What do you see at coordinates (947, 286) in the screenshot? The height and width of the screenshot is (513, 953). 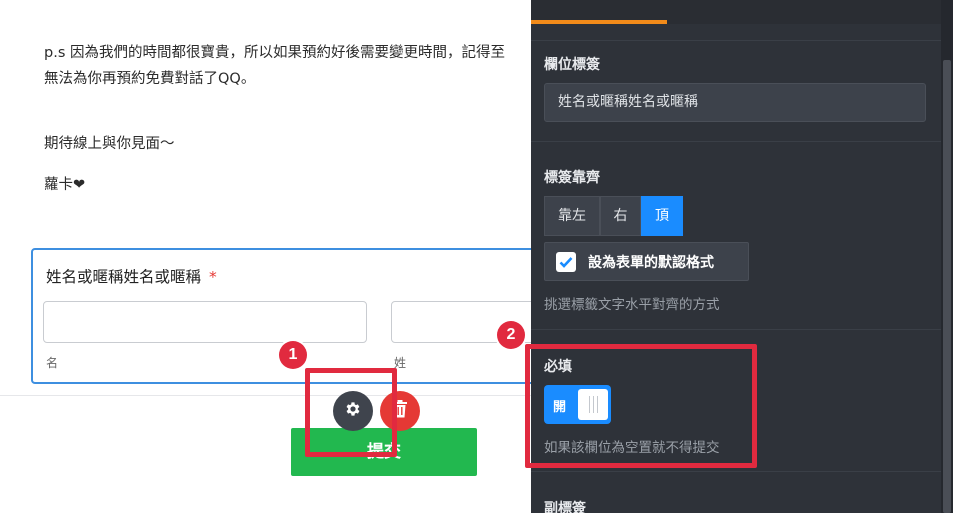 I see `scrollbar-thumb` at bounding box center [947, 286].